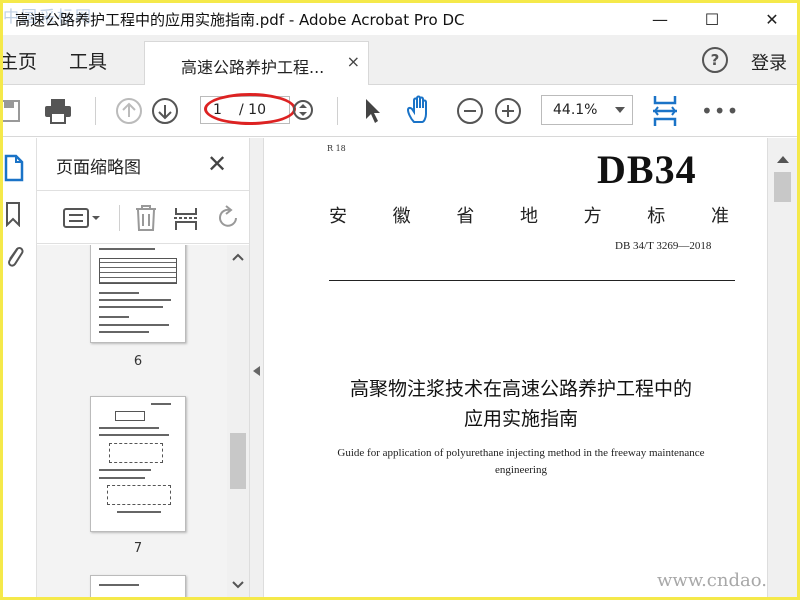 Image resolution: width=800 pixels, height=600 pixels. What do you see at coordinates (715, 60) in the screenshot?
I see `help-icon: ?` at bounding box center [715, 60].